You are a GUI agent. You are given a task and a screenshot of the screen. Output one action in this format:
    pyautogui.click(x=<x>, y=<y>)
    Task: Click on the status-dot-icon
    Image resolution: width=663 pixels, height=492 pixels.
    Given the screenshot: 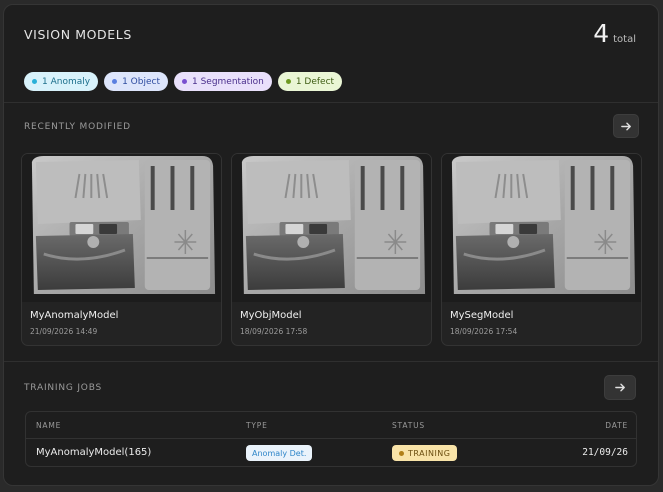 What is the action you would take?
    pyautogui.click(x=401, y=453)
    